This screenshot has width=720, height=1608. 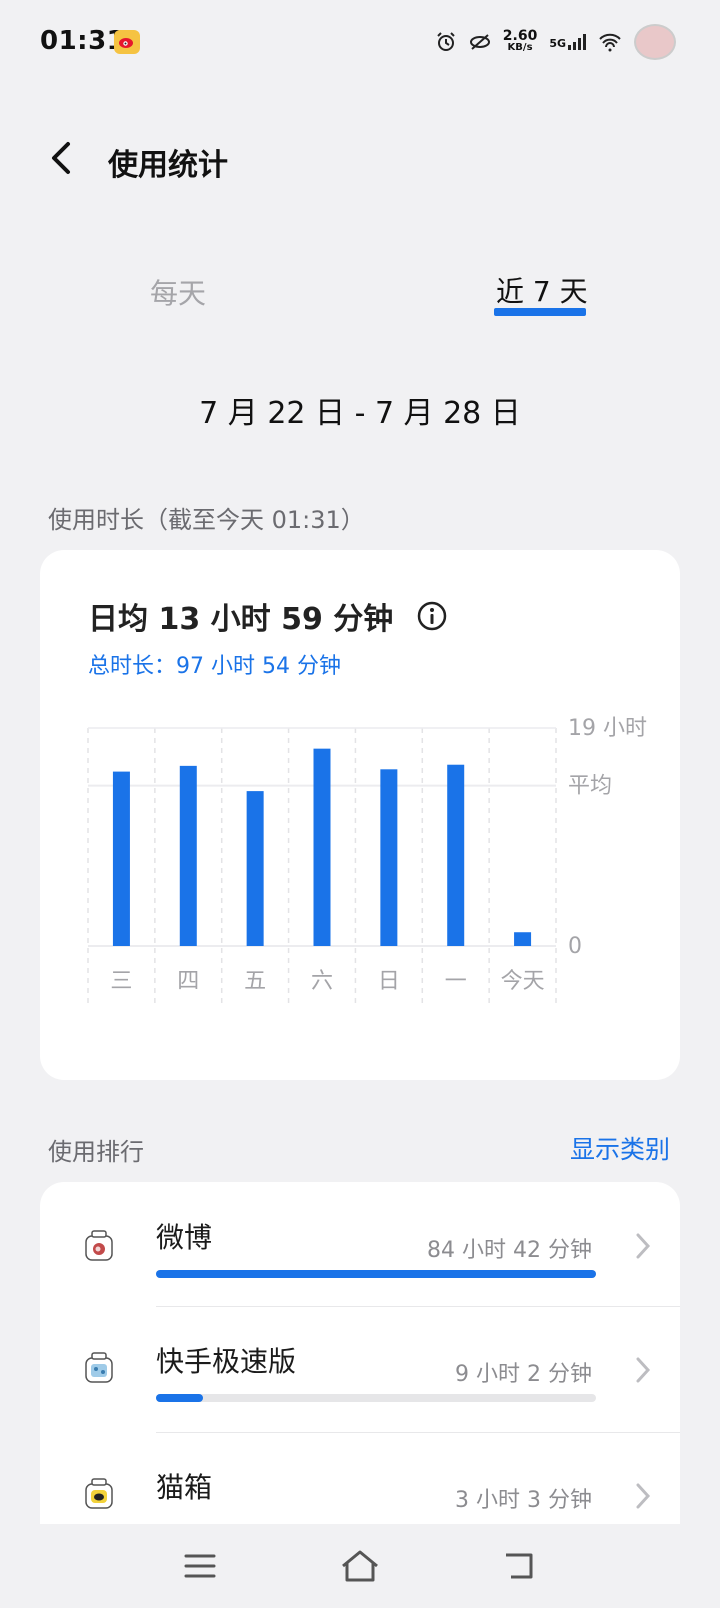 I want to click on usage-bar-chart: 三 四 五 六 日 一 今天 19 小时平均 0, so click(x=367, y=861).